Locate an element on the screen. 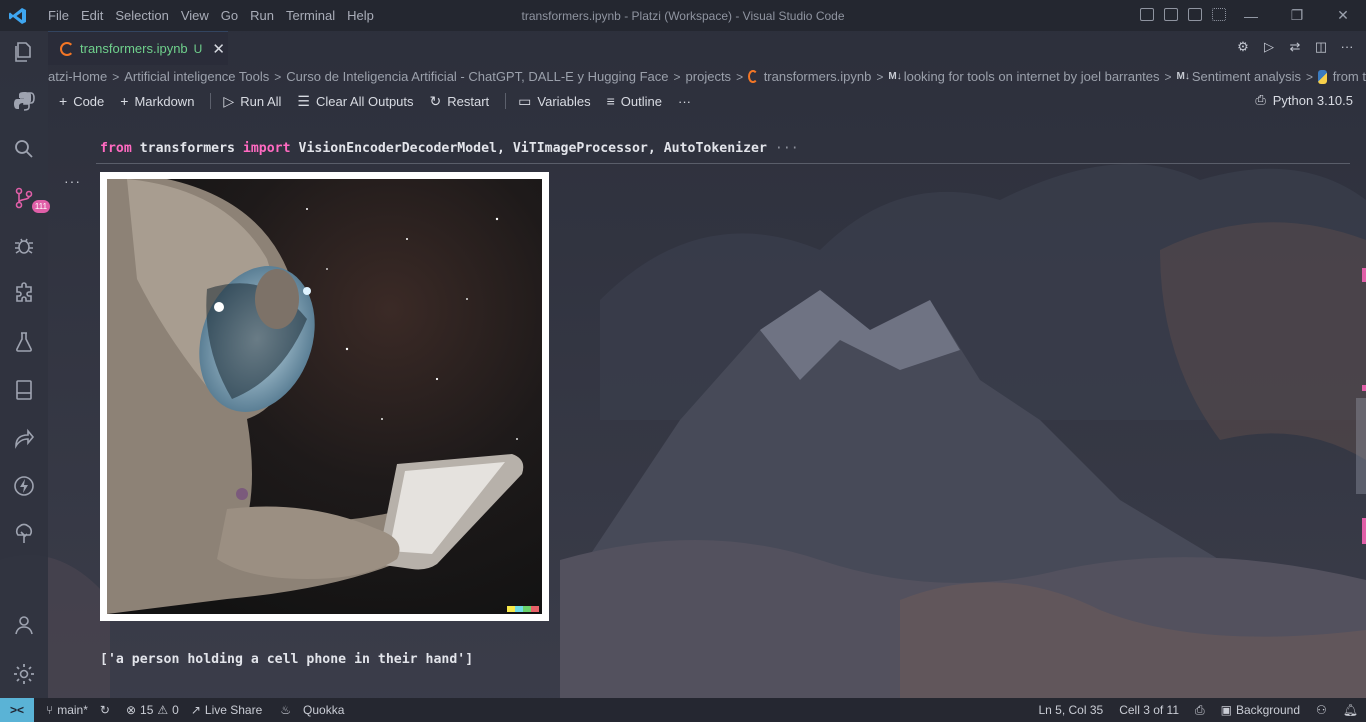 The width and height of the screenshot is (1366, 722). close-window-button: ✕ is located at coordinates (1343, 15).